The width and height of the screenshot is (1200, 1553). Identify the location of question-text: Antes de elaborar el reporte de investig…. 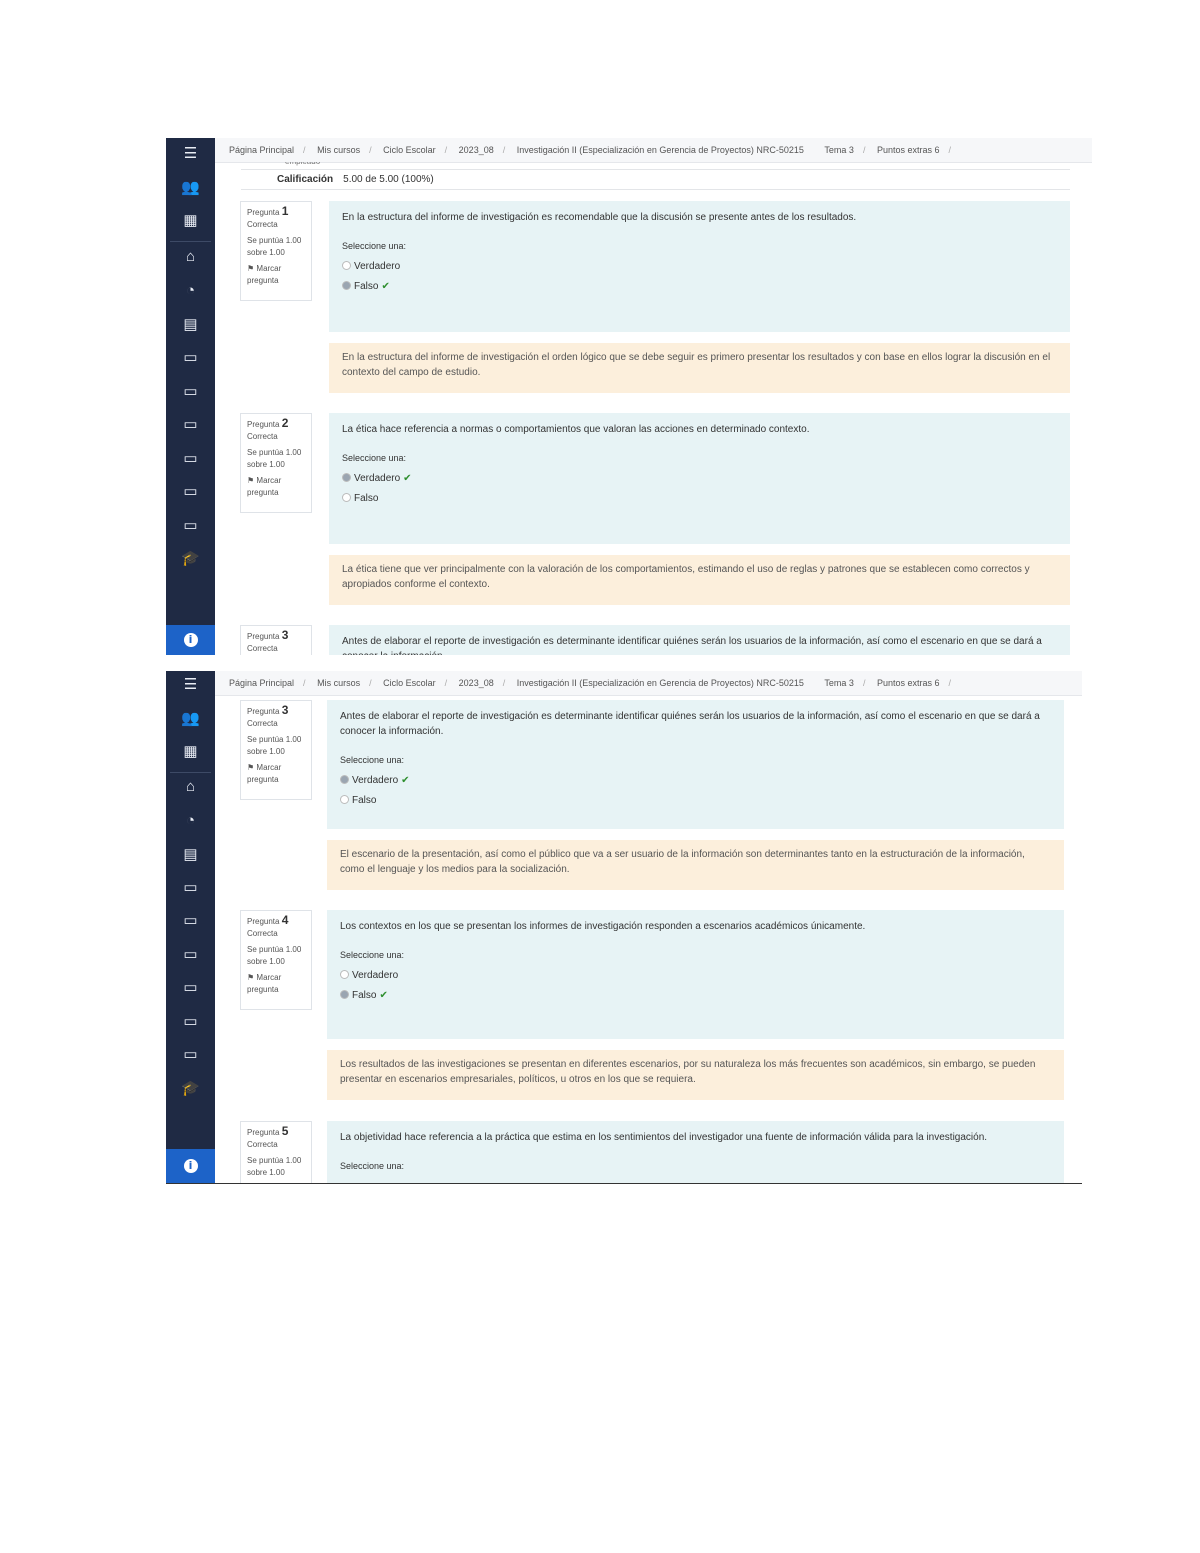
(692, 645).